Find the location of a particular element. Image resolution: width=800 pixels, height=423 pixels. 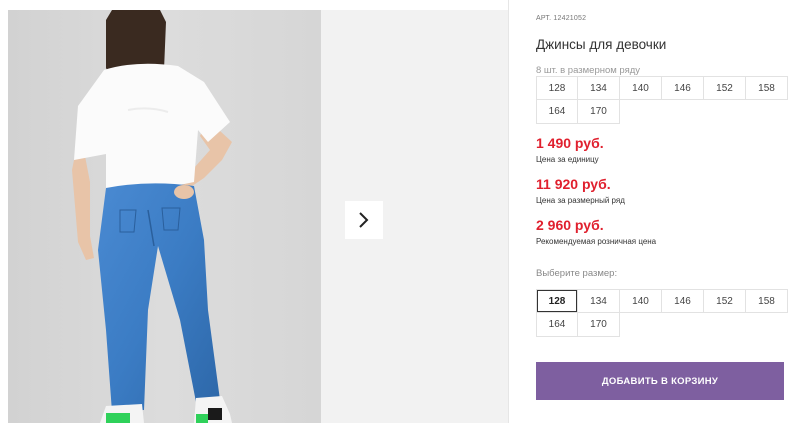

size-option: 152 is located at coordinates (725, 301).